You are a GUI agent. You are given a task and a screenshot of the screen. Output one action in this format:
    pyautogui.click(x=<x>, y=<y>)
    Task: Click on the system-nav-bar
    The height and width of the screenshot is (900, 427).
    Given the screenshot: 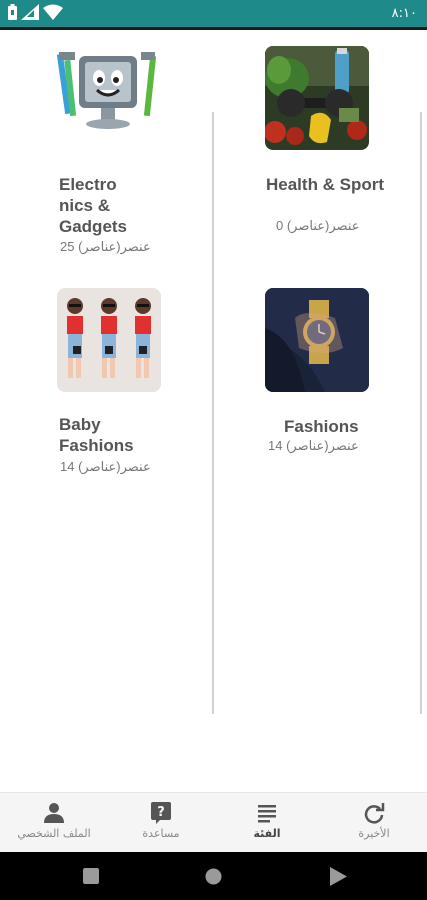 What is the action you would take?
    pyautogui.click(x=213, y=876)
    